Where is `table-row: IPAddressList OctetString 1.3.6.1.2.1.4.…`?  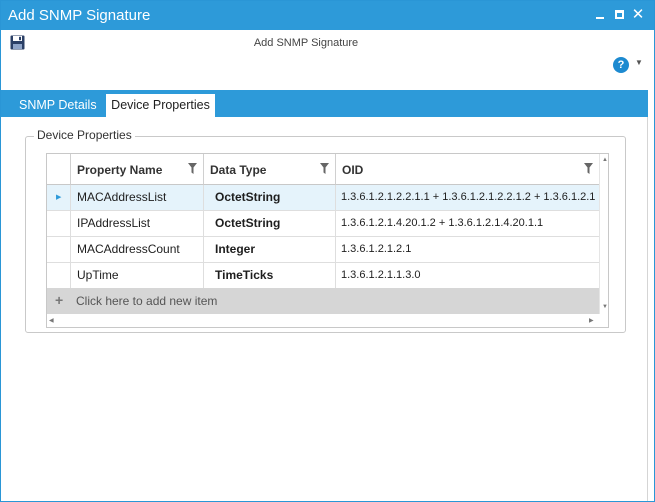 table-row: IPAddressList OctetString 1.3.6.1.2.1.4.… is located at coordinates (323, 224).